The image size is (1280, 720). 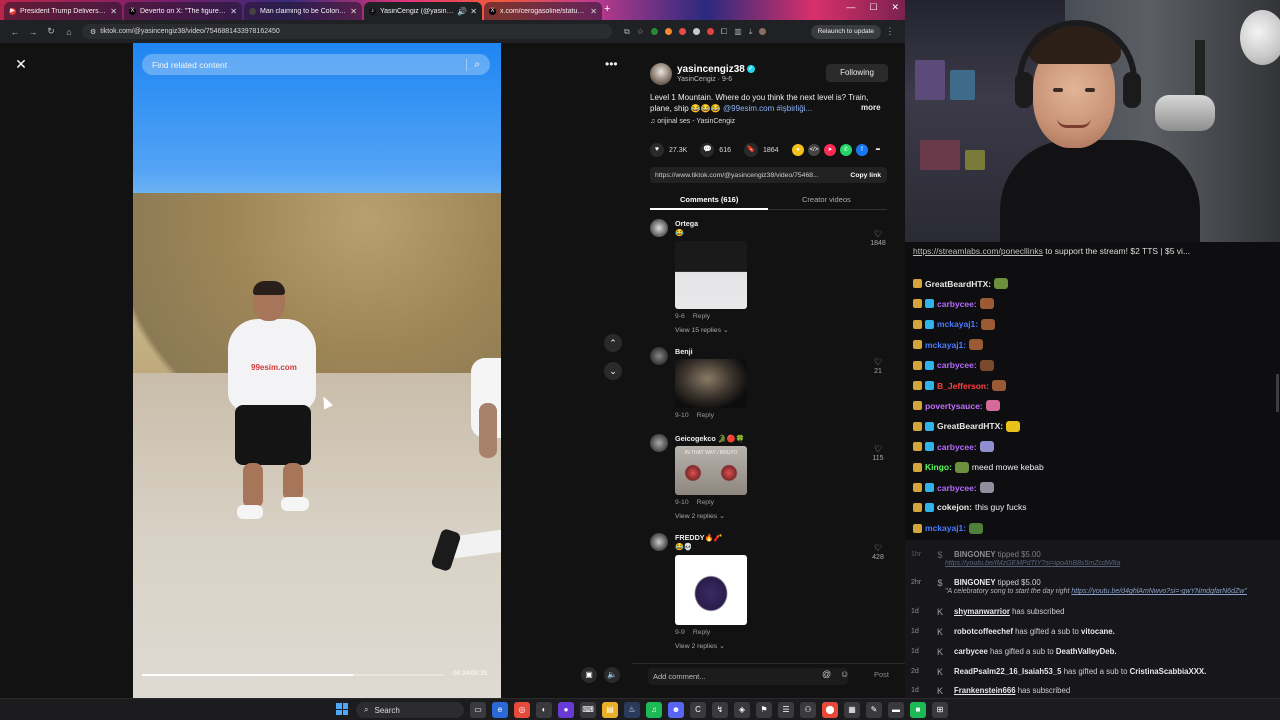 What do you see at coordinates (661, 74) in the screenshot?
I see `author-avatar` at bounding box center [661, 74].